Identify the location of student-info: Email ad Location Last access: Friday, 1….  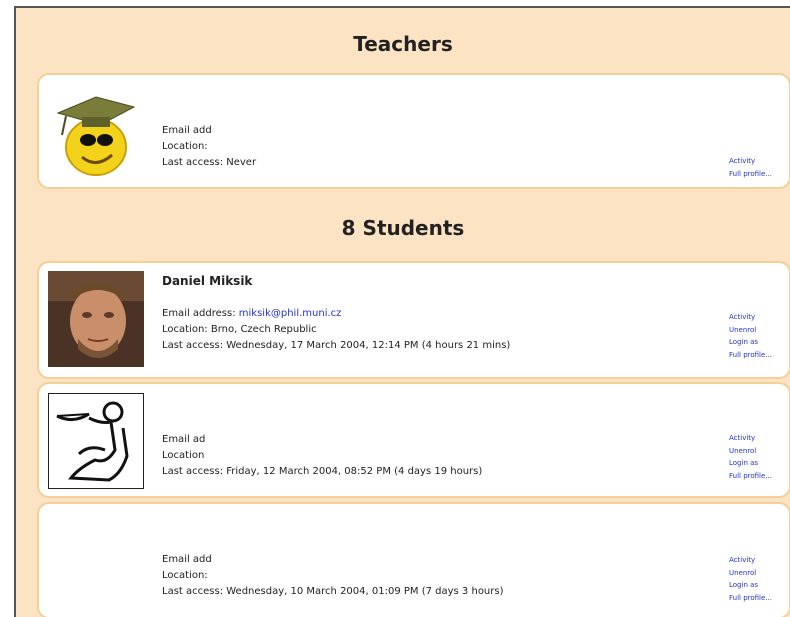
(322, 456).